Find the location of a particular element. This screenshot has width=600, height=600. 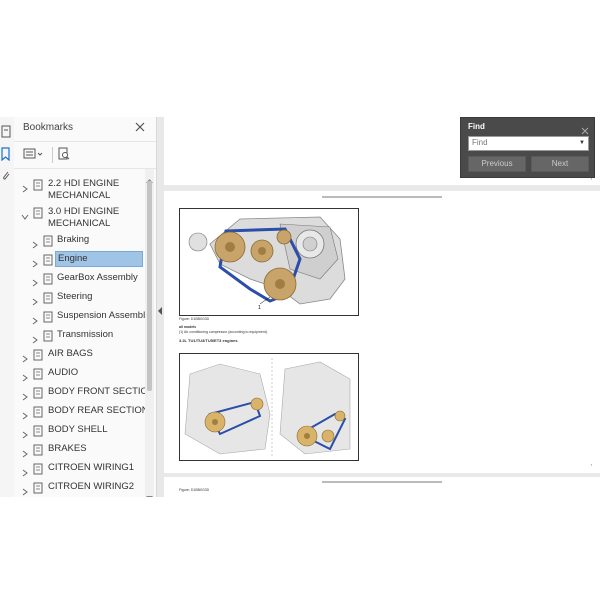

bookmark-label: GearBox Assembly is located at coordinates (97, 277).